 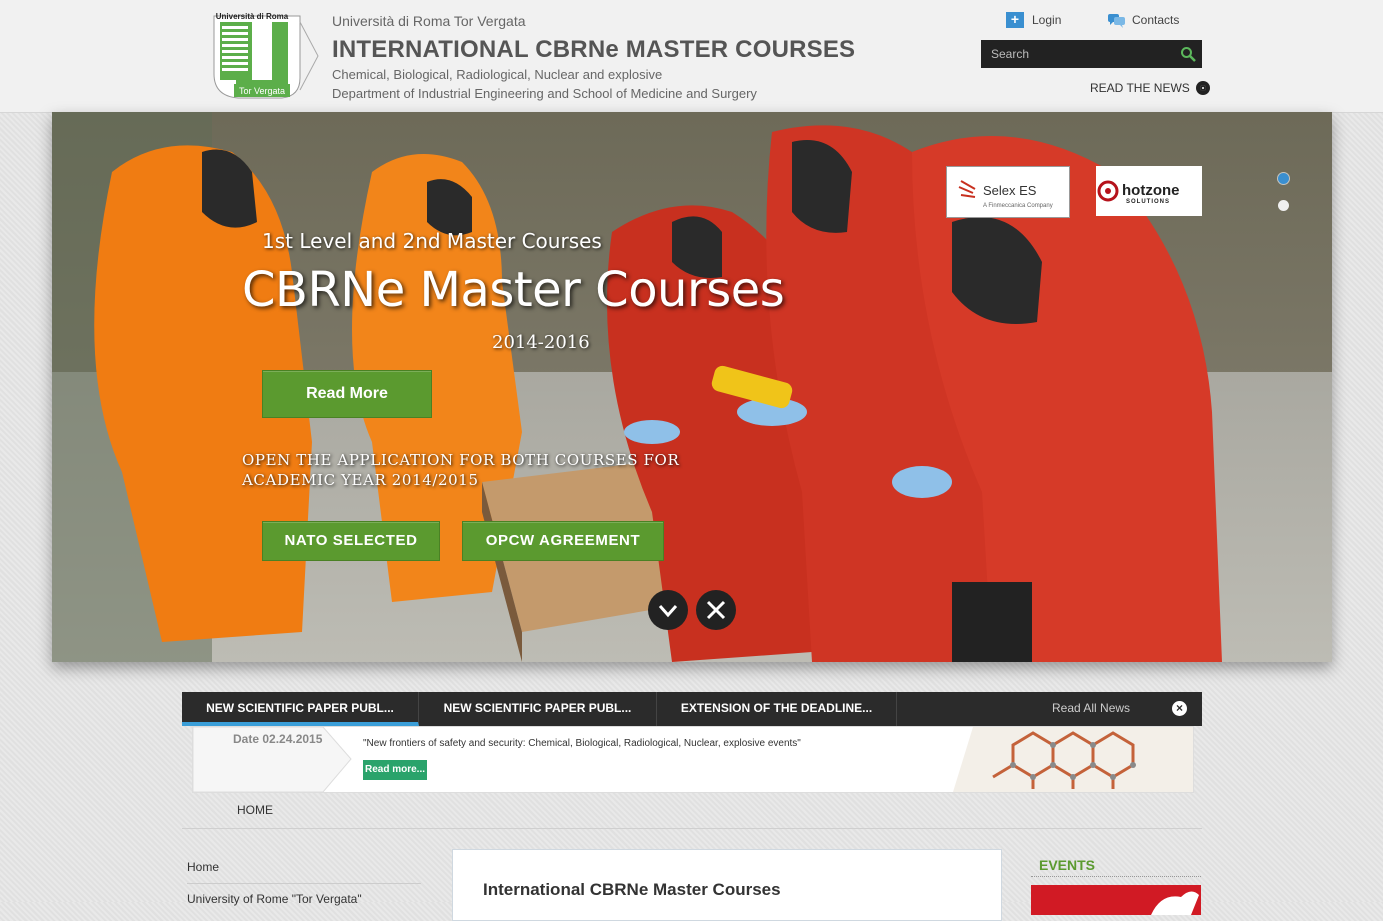 What do you see at coordinates (264, 54) in the screenshot?
I see `university-logo: Tor Vergata Università di Roma` at bounding box center [264, 54].